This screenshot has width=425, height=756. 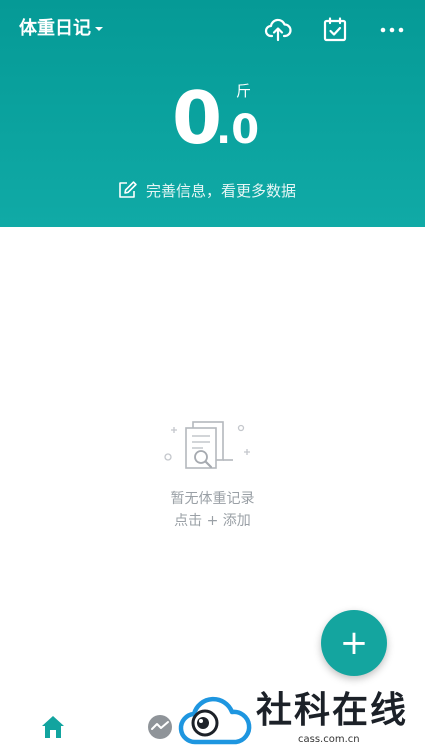 I want to click on complete-info-link: 完善信息，看更多数据, so click(x=207, y=190).